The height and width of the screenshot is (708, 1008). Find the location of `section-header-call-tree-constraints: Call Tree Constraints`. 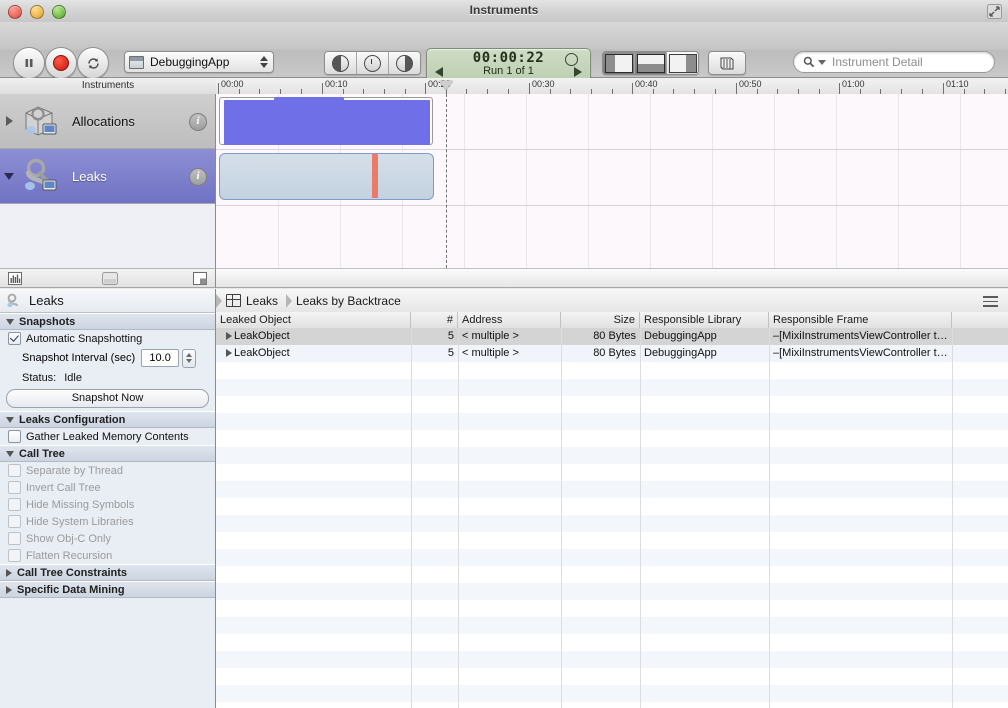

section-header-call-tree-constraints: Call Tree Constraints is located at coordinates (107, 572).